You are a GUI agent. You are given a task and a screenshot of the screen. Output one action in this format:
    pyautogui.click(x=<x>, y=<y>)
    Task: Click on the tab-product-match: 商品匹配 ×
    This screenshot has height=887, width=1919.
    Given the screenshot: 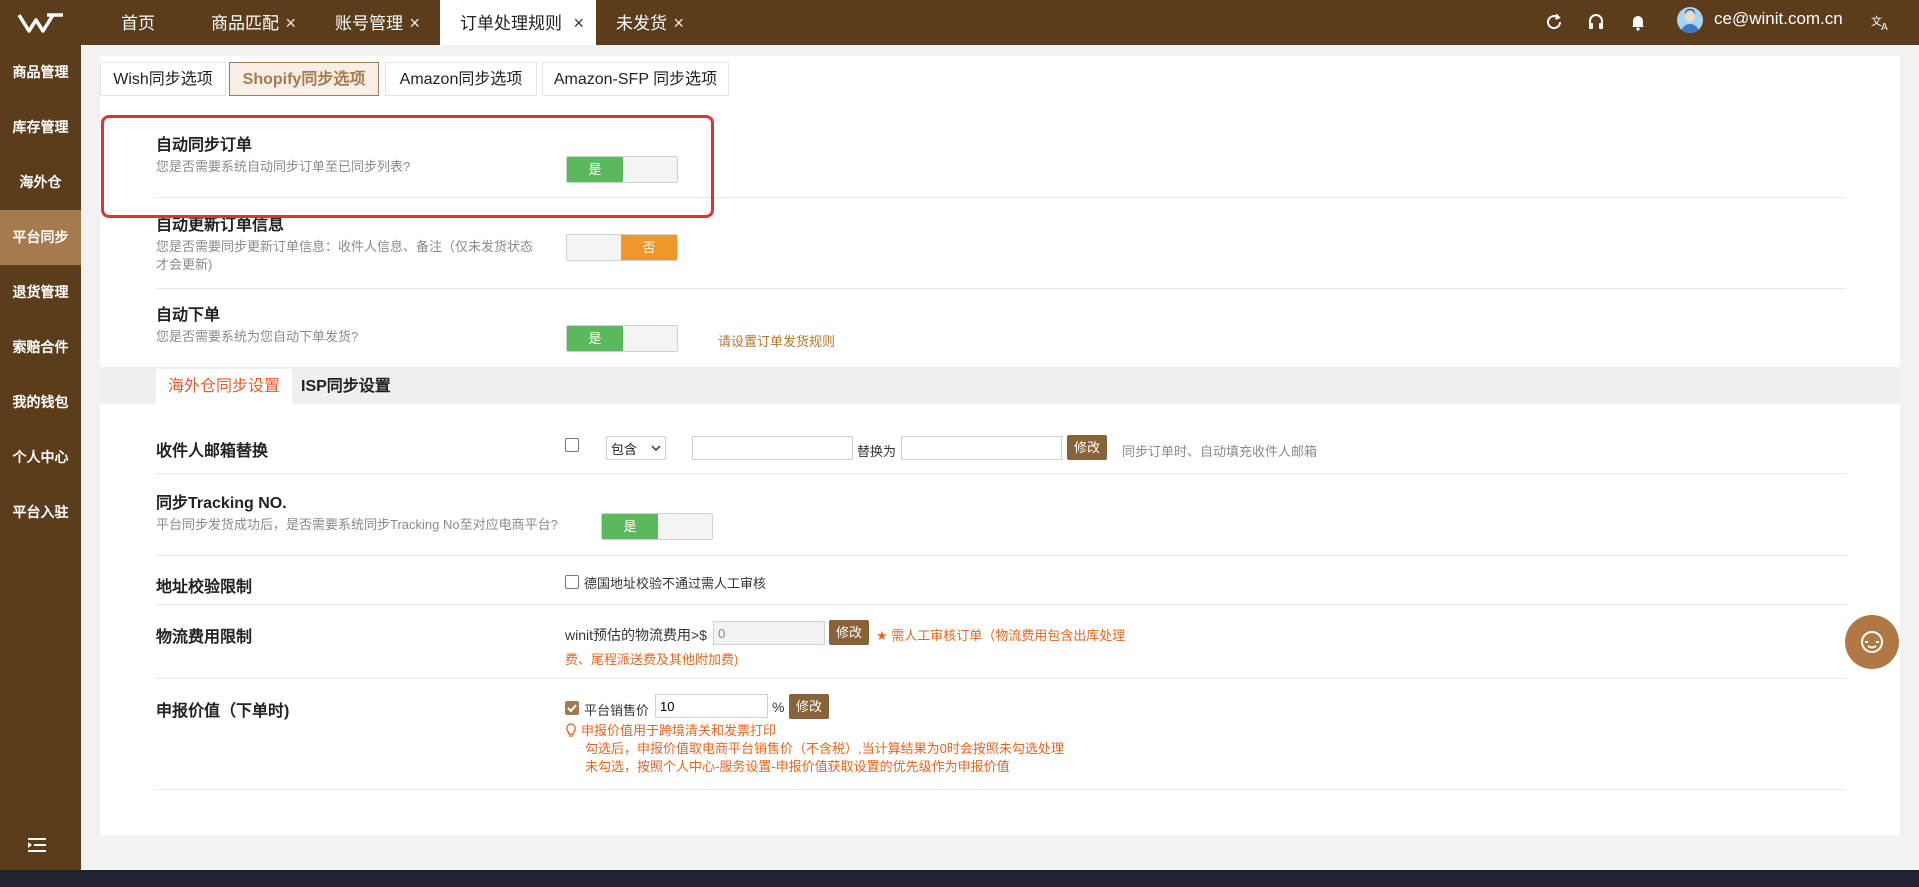 What is the action you would take?
    pyautogui.click(x=249, y=22)
    